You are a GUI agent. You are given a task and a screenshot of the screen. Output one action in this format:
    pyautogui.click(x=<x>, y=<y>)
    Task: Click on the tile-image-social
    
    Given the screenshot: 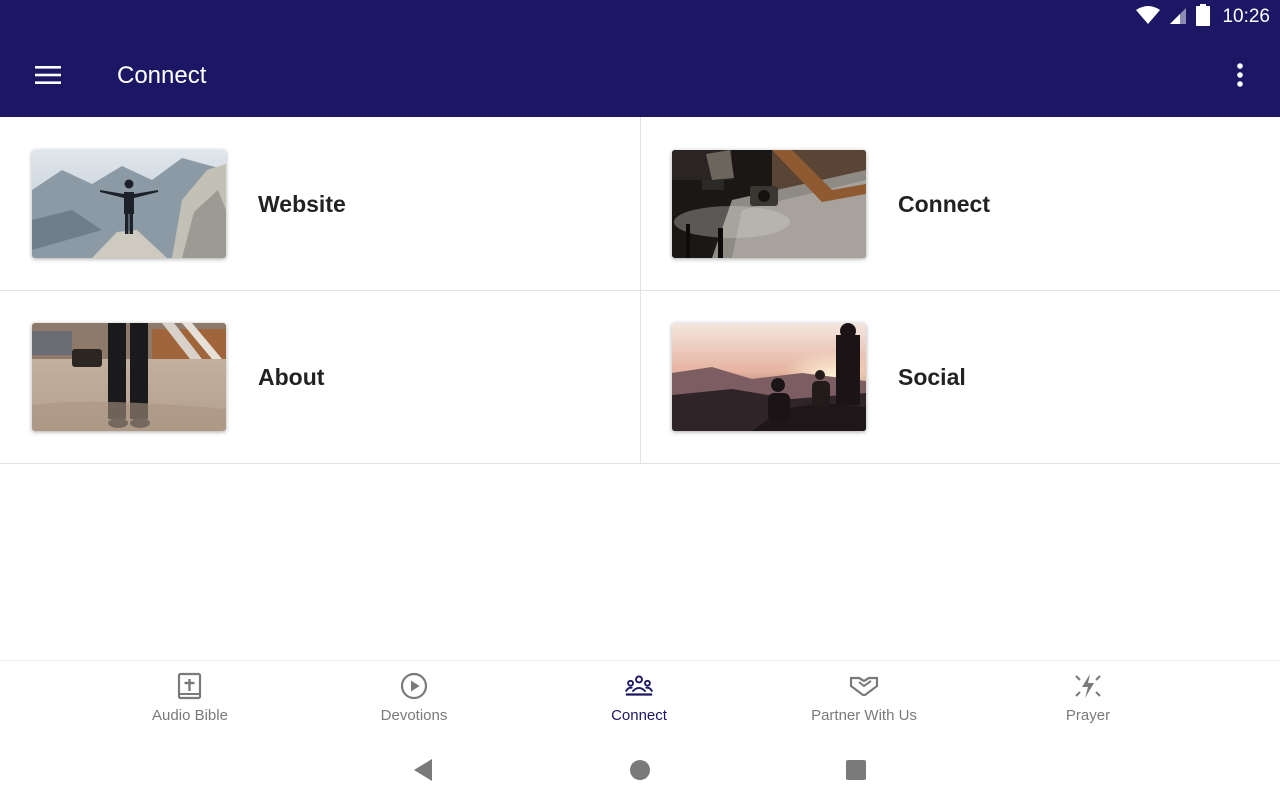 What is the action you would take?
    pyautogui.click(x=769, y=377)
    